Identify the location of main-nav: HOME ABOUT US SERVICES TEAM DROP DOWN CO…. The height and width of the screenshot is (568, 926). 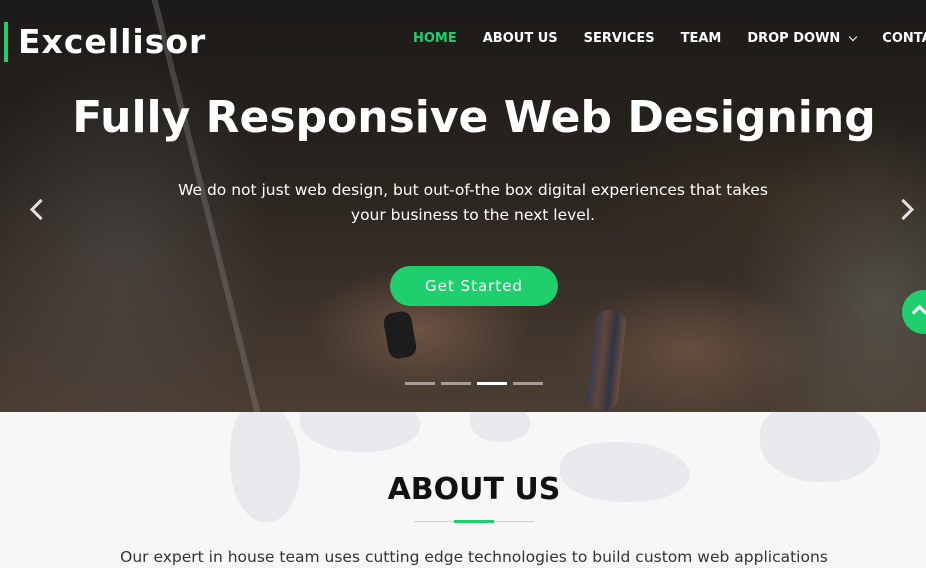
(669, 38).